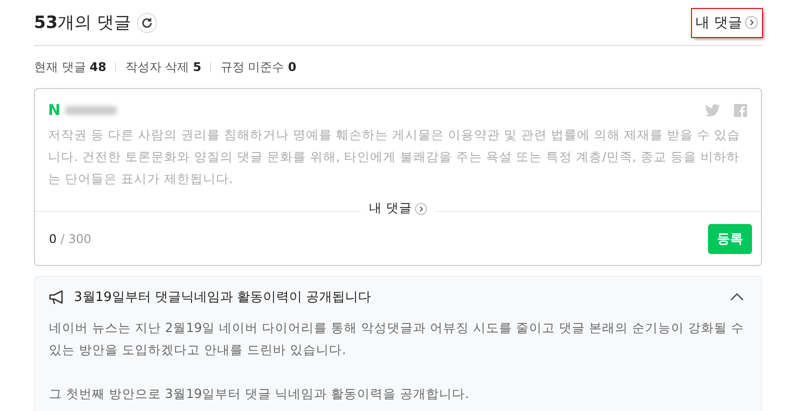  Describe the element at coordinates (258, 67) in the screenshot. I see `stat-text: 규정 미준수 0` at that location.